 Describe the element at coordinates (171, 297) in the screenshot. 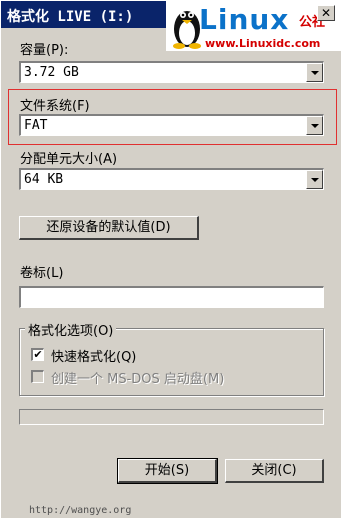

I see `volume-label-input` at that location.